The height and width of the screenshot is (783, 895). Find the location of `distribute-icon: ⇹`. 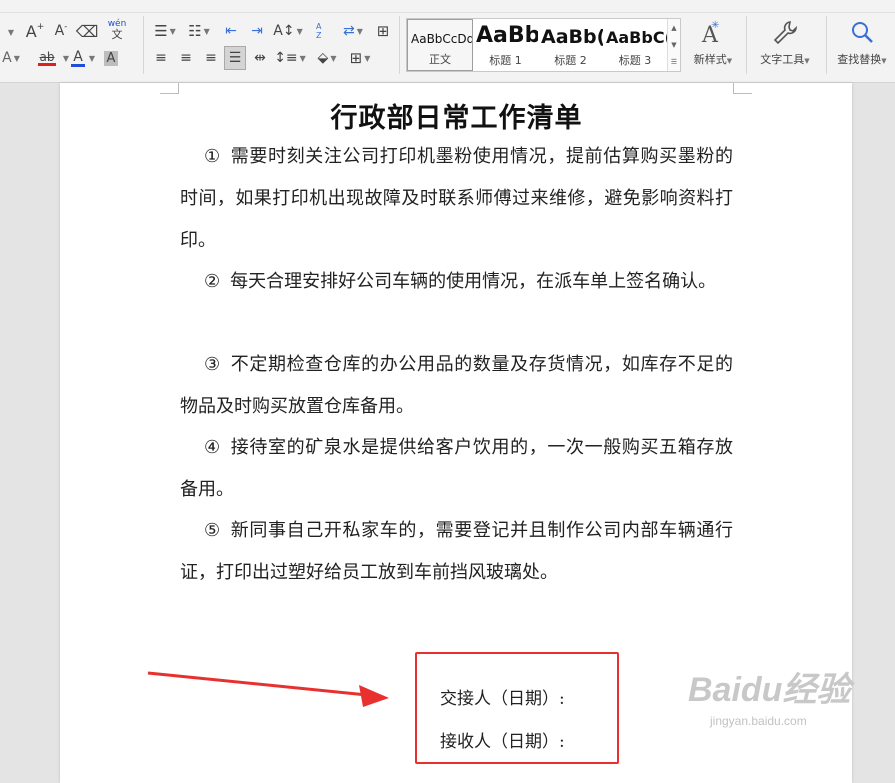

distribute-icon: ⇹ is located at coordinates (260, 58).